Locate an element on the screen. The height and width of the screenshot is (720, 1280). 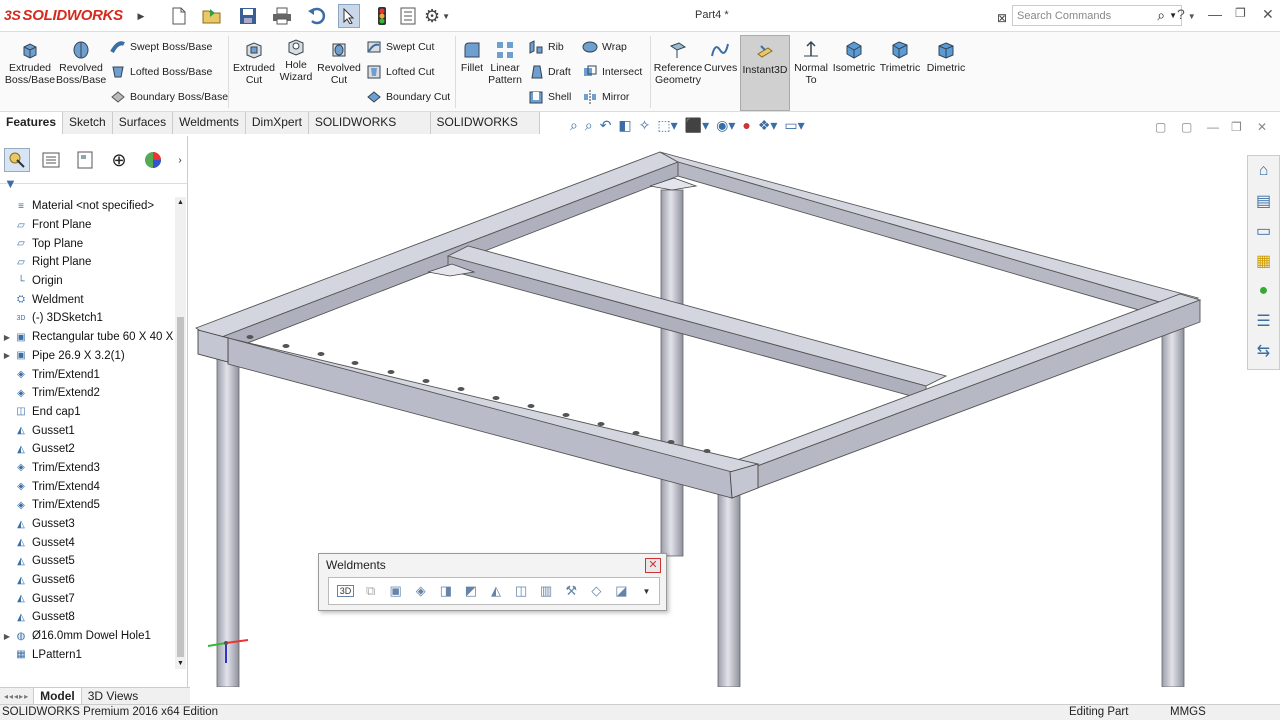
rib-button: Rib is located at coordinates (546, 47).